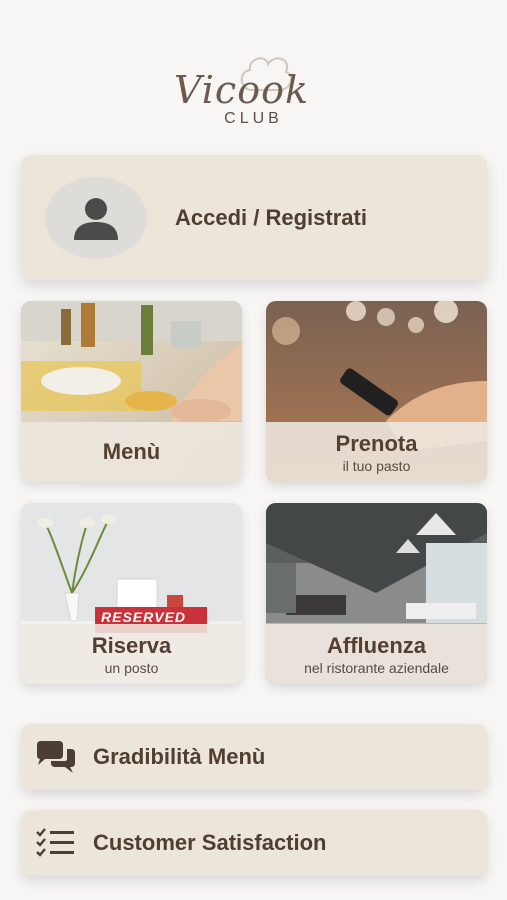 This screenshot has height=900, width=507. I want to click on book-meal-tile-label: Prenota il tuo pasto, so click(376, 452).